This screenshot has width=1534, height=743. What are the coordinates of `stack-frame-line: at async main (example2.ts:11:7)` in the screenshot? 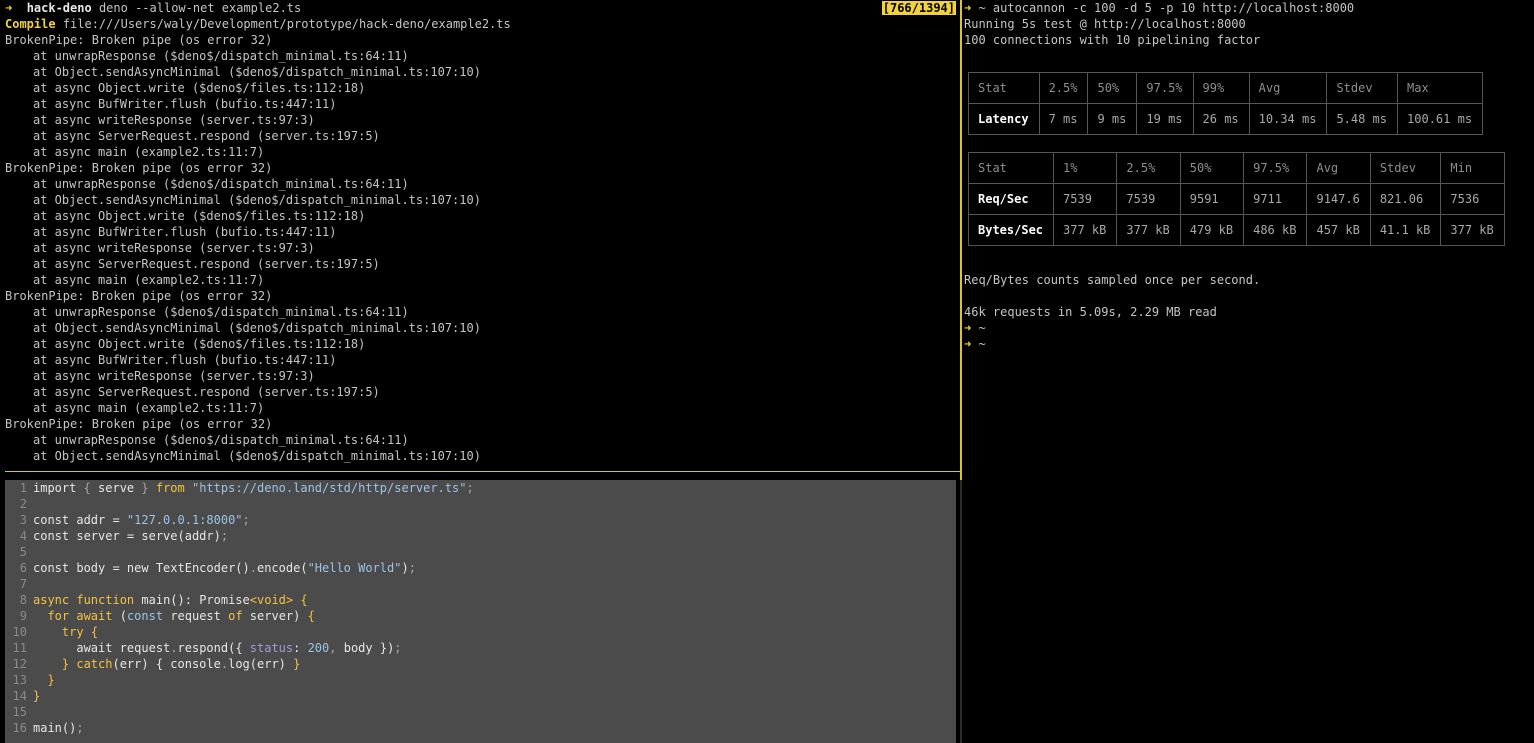 It's located at (149, 280).